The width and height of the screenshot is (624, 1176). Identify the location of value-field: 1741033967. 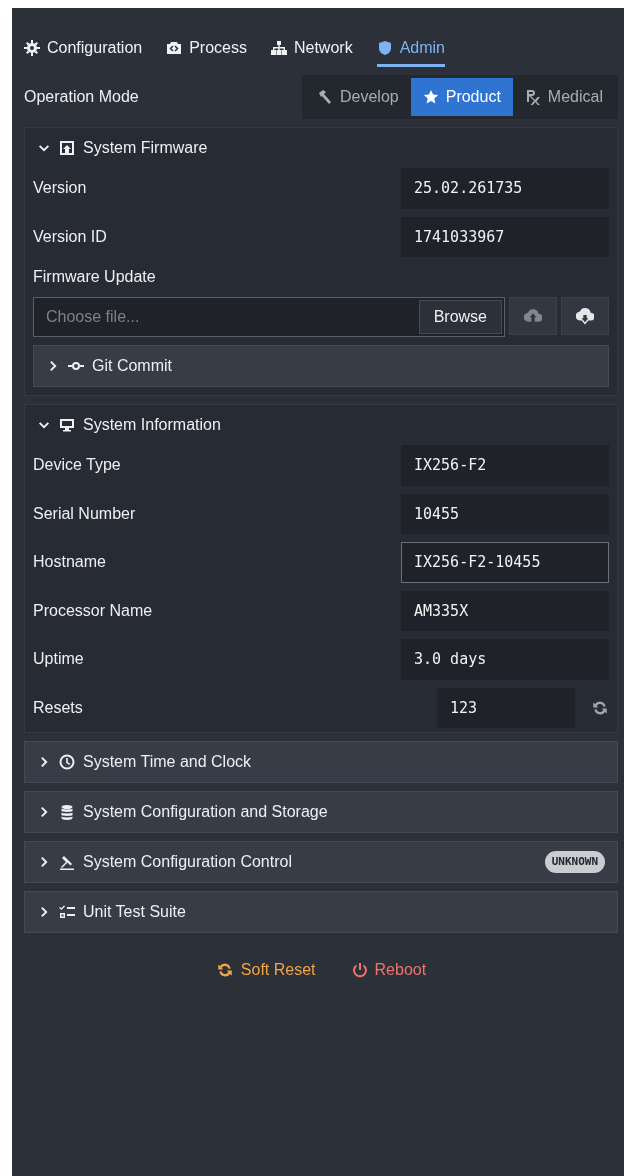
(505, 236).